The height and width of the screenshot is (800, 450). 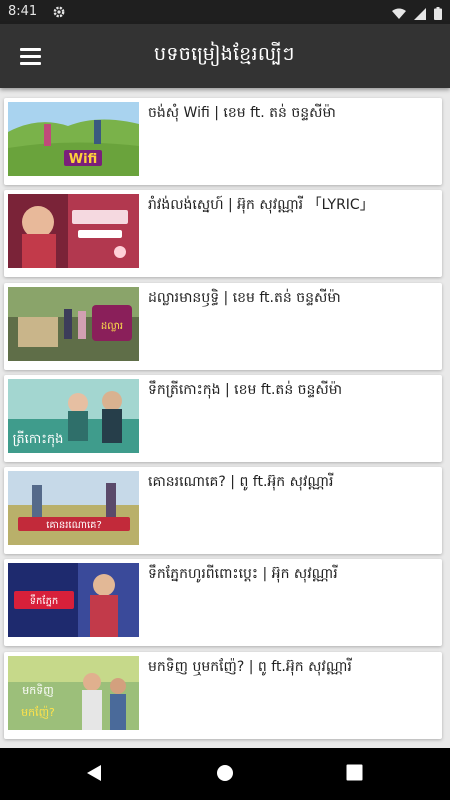 I want to click on home-circle-icon, so click(x=225, y=775).